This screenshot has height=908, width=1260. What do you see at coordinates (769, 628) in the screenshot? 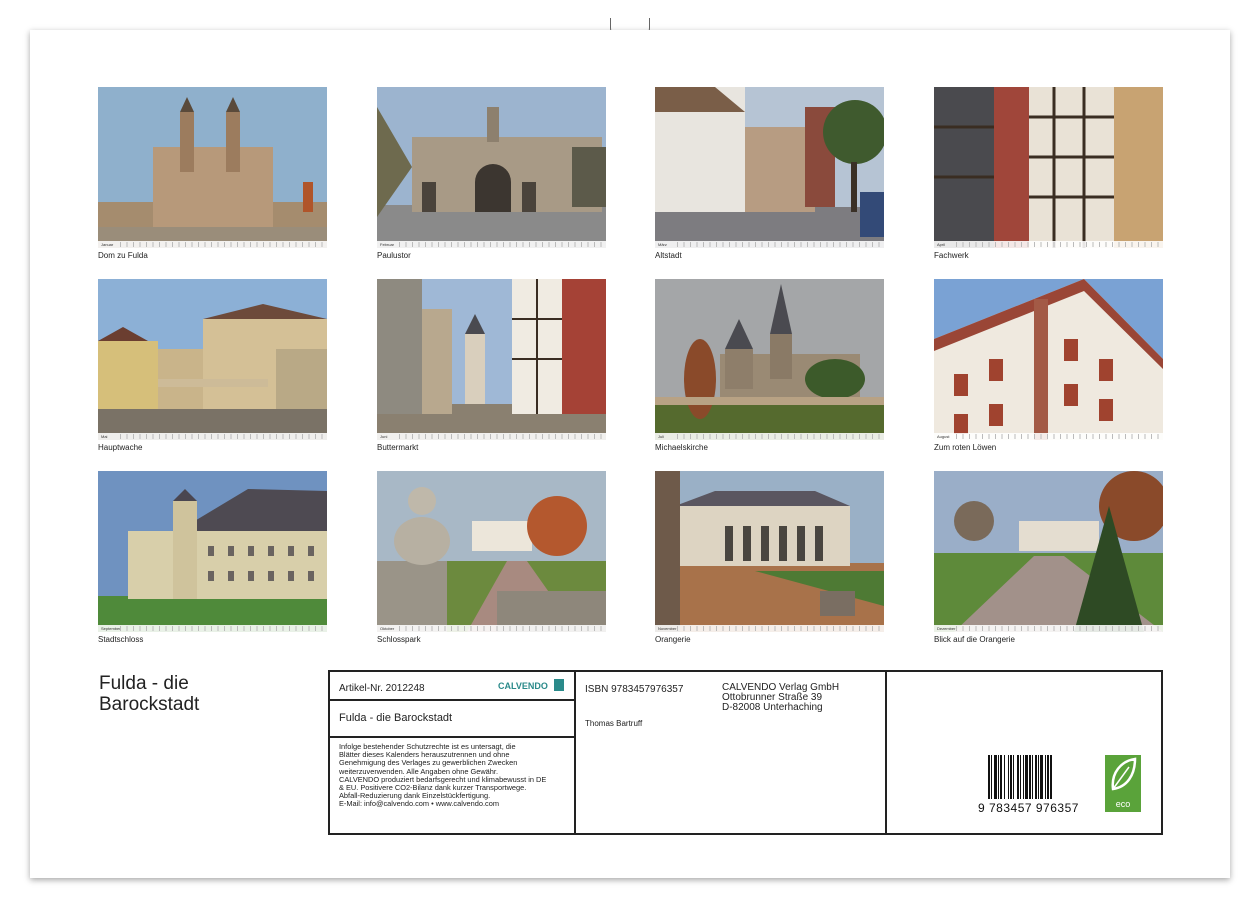
I see `calendar-strip: November` at bounding box center [769, 628].